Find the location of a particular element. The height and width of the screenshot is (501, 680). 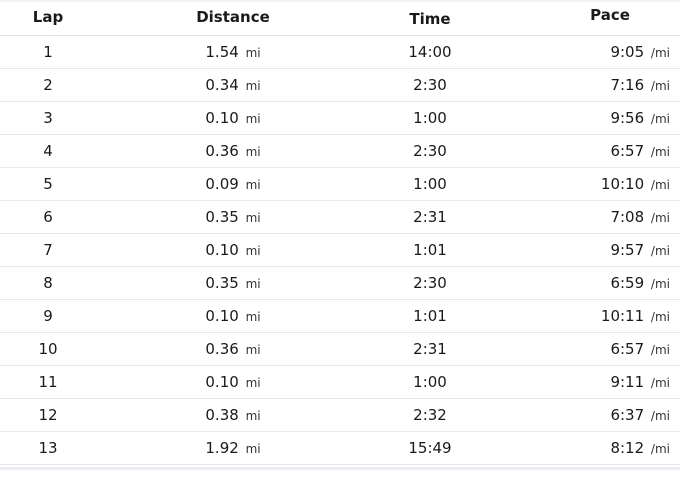

table-bottom-border is located at coordinates (340, 468).